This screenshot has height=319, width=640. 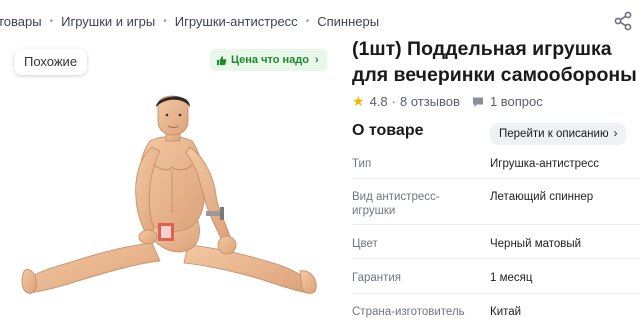 What do you see at coordinates (108, 21) in the screenshot?
I see `breadcrumb-item: Игрушки и игры` at bounding box center [108, 21].